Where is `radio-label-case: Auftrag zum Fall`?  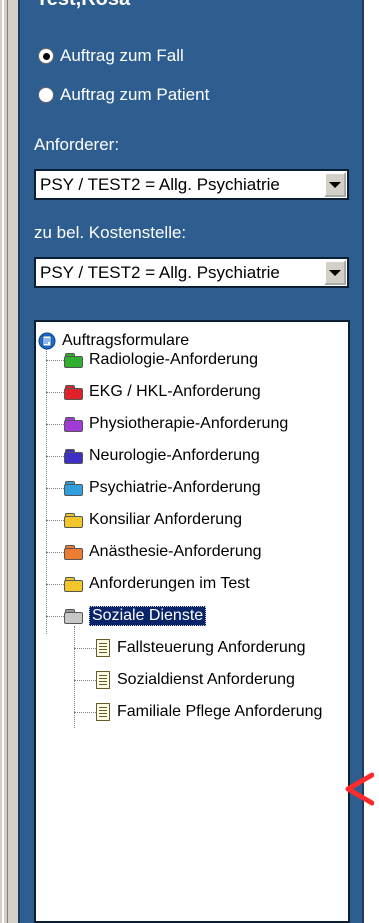
radio-label-case: Auftrag zum Fall is located at coordinates (122, 55).